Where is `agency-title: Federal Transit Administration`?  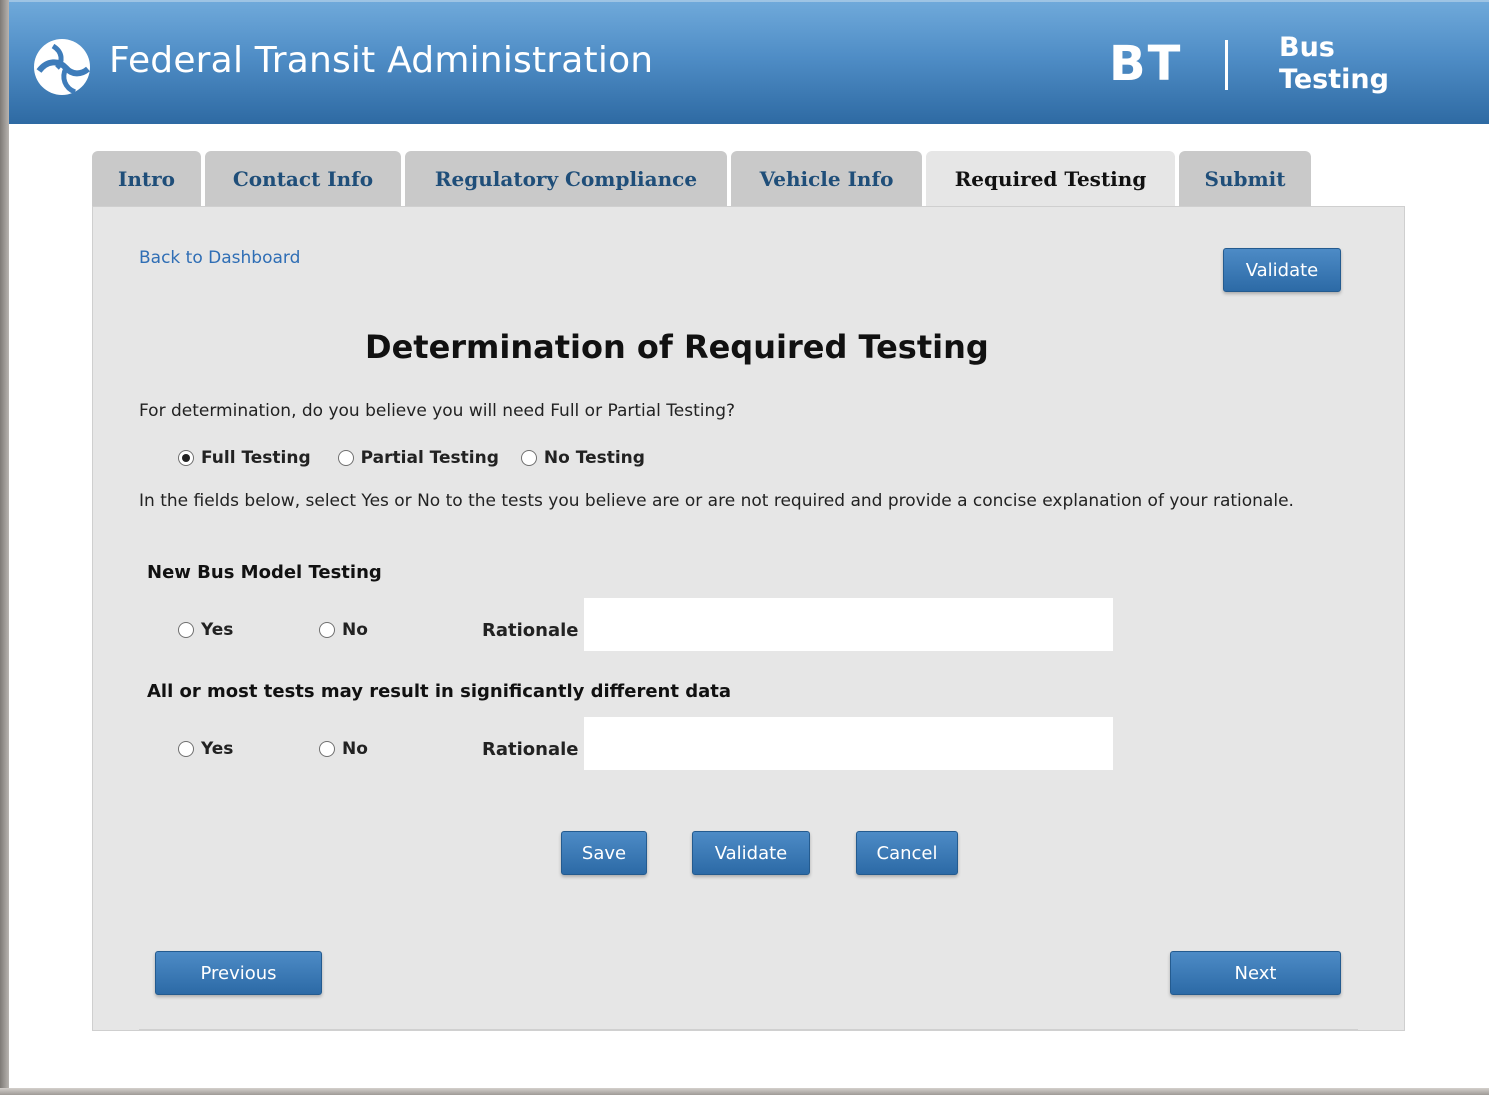
agency-title: Federal Transit Administration is located at coordinates (381, 60).